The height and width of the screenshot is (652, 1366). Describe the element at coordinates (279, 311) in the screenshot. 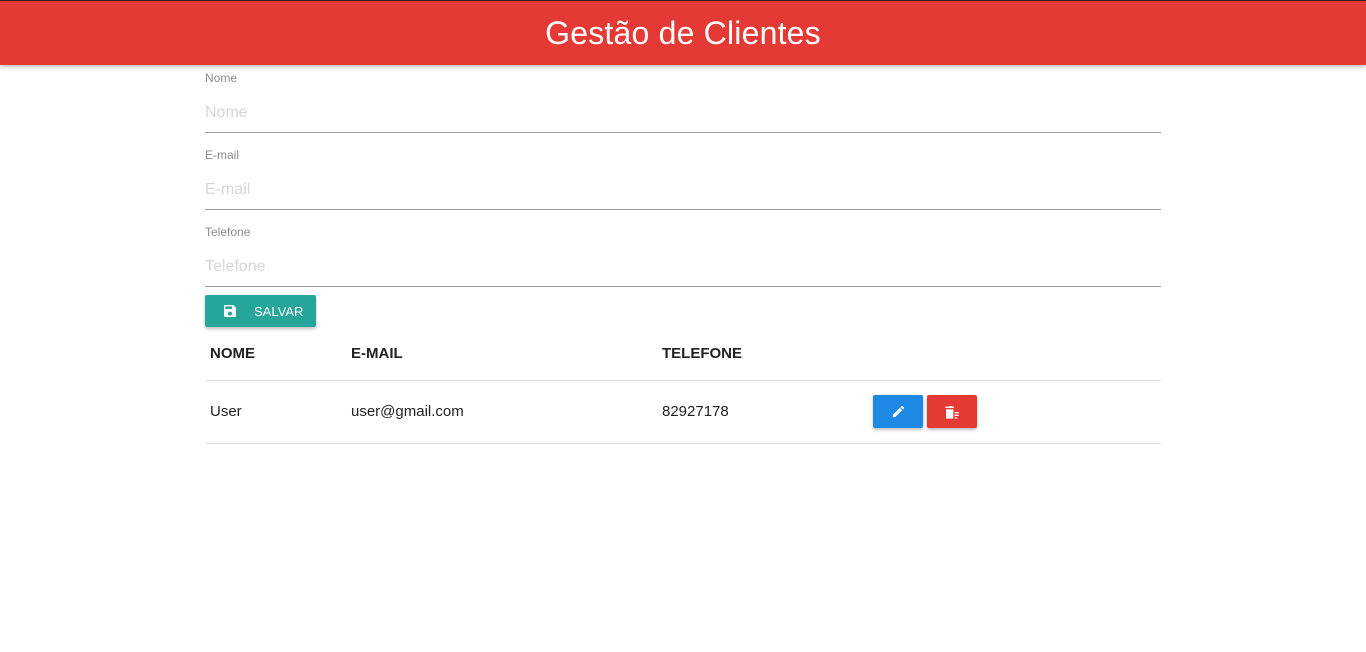

I see `save-button-label: SALVAR` at that location.